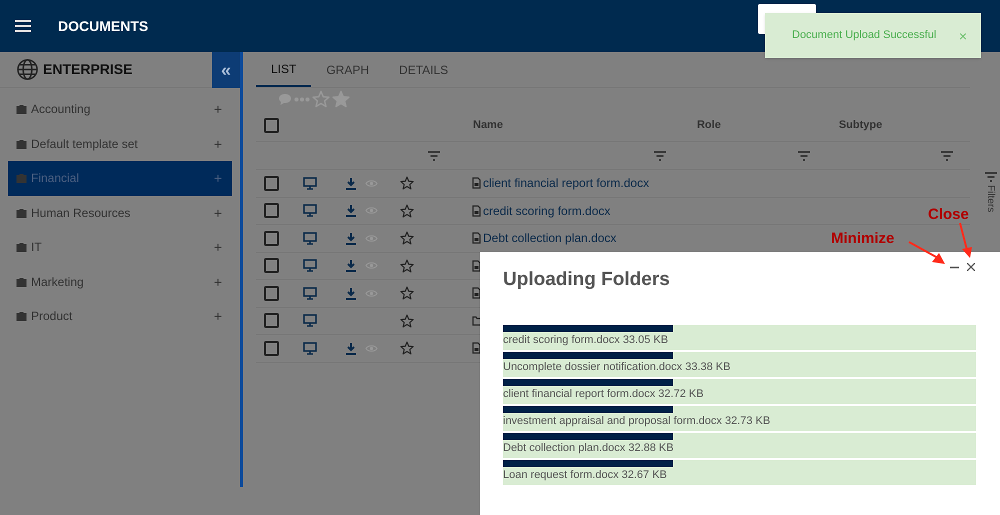  What do you see at coordinates (549, 238) in the screenshot?
I see `file-link: Debt collection plan.docx` at bounding box center [549, 238].